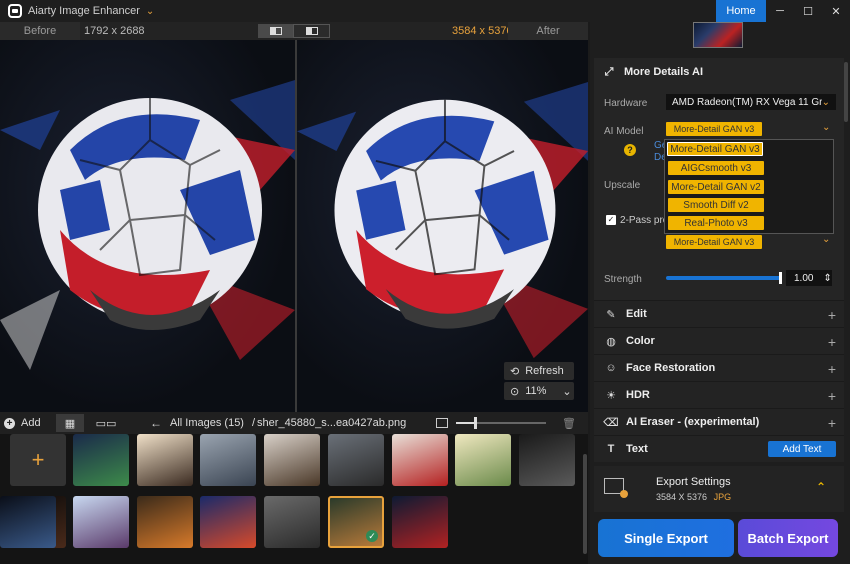 This screenshot has height=564, width=850. Describe the element at coordinates (821, 487) in the screenshot. I see `chevron-up-icon: ⌃` at that location.